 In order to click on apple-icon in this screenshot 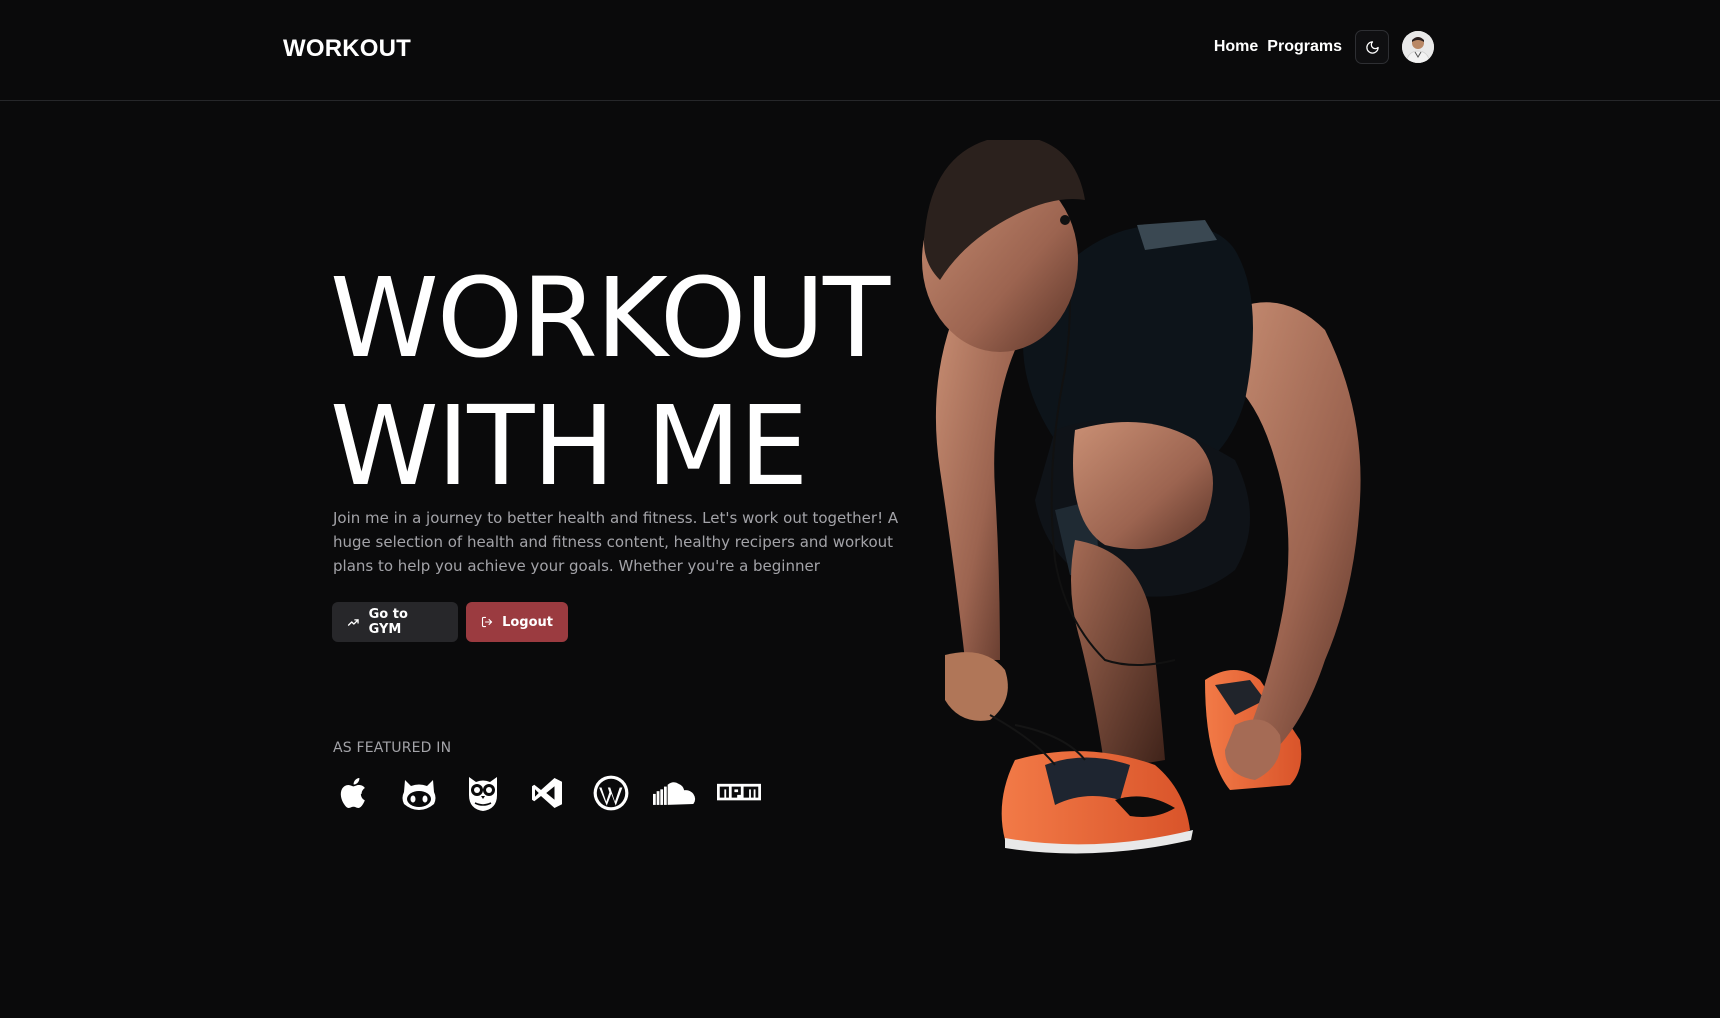, I will do `click(355, 793)`.